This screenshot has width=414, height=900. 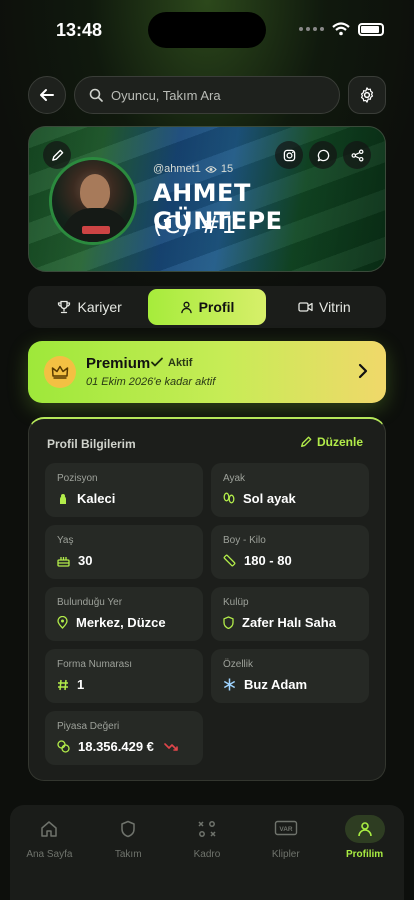 I want to click on signal-icon, so click(x=311, y=29).